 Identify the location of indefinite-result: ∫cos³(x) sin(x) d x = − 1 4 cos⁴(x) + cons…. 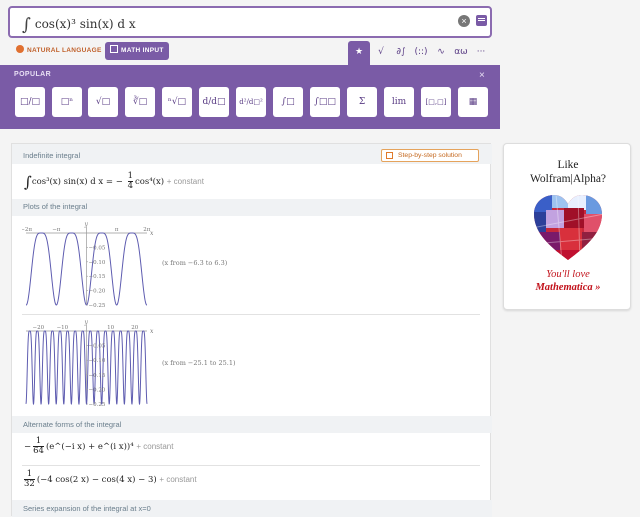
(114, 181).